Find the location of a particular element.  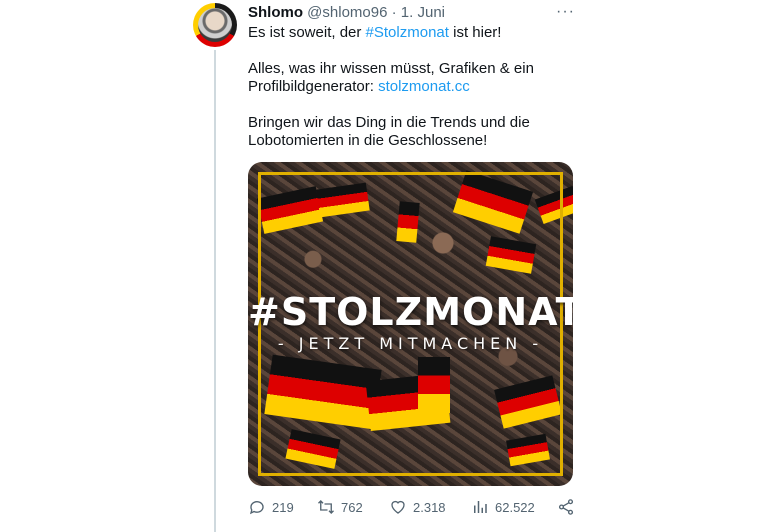

share-button is located at coordinates (566, 507).